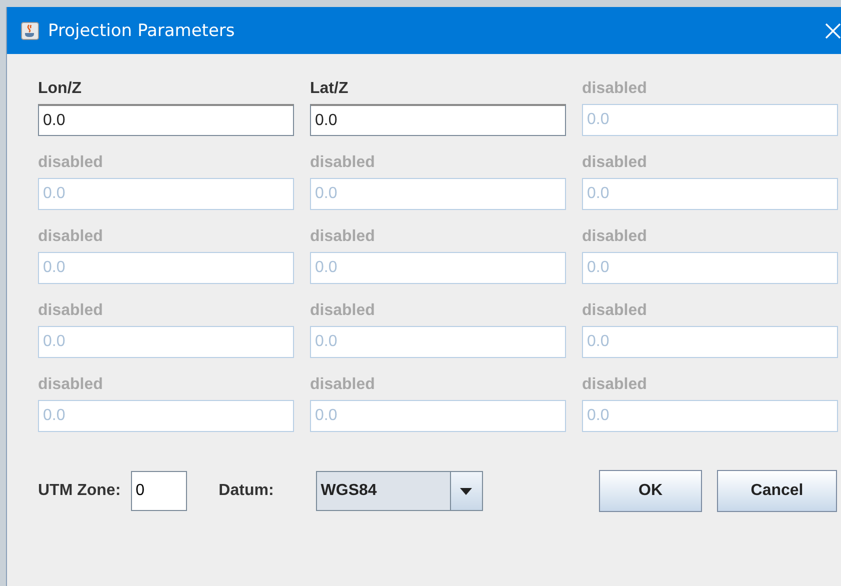 Image resolution: width=841 pixels, height=586 pixels. I want to click on cup-icon, so click(30, 31).